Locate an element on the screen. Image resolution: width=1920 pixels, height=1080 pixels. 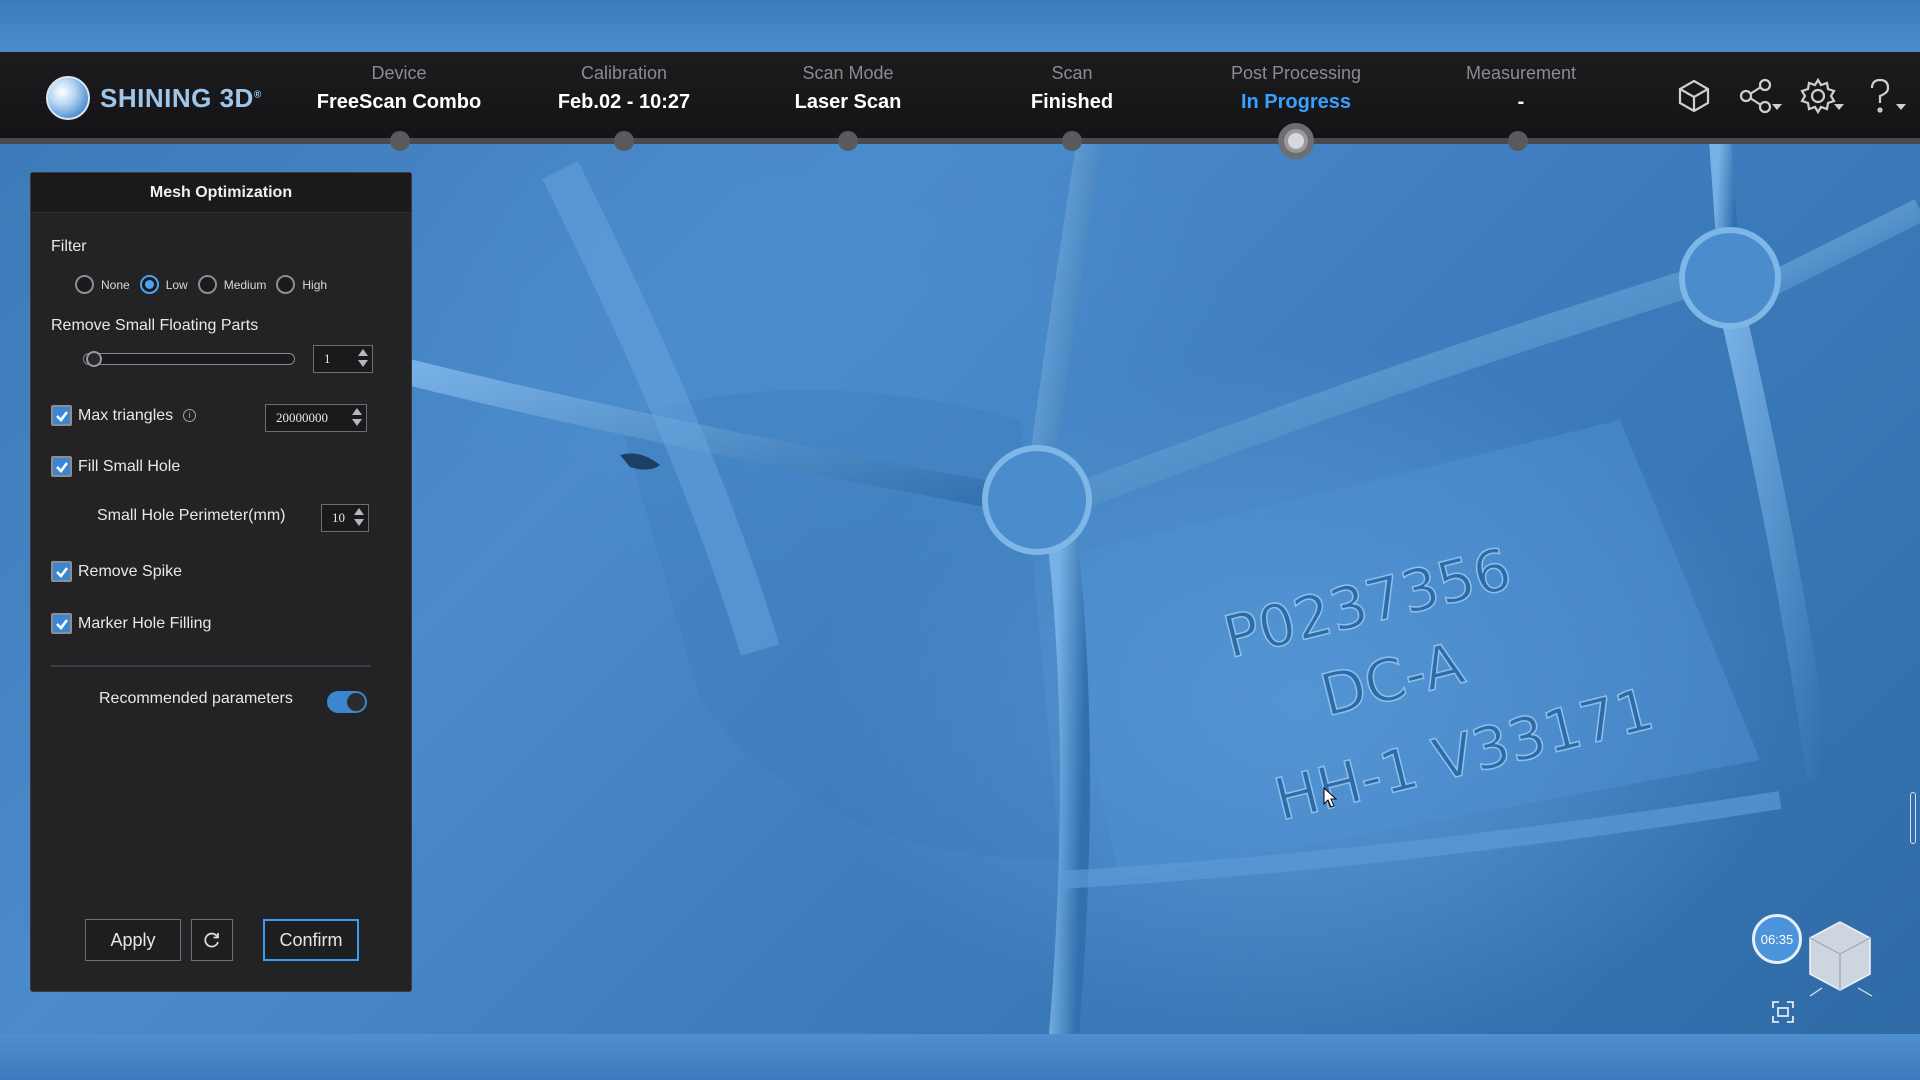
remove-spike-checkbox: Remove Spike is located at coordinates (116, 571).